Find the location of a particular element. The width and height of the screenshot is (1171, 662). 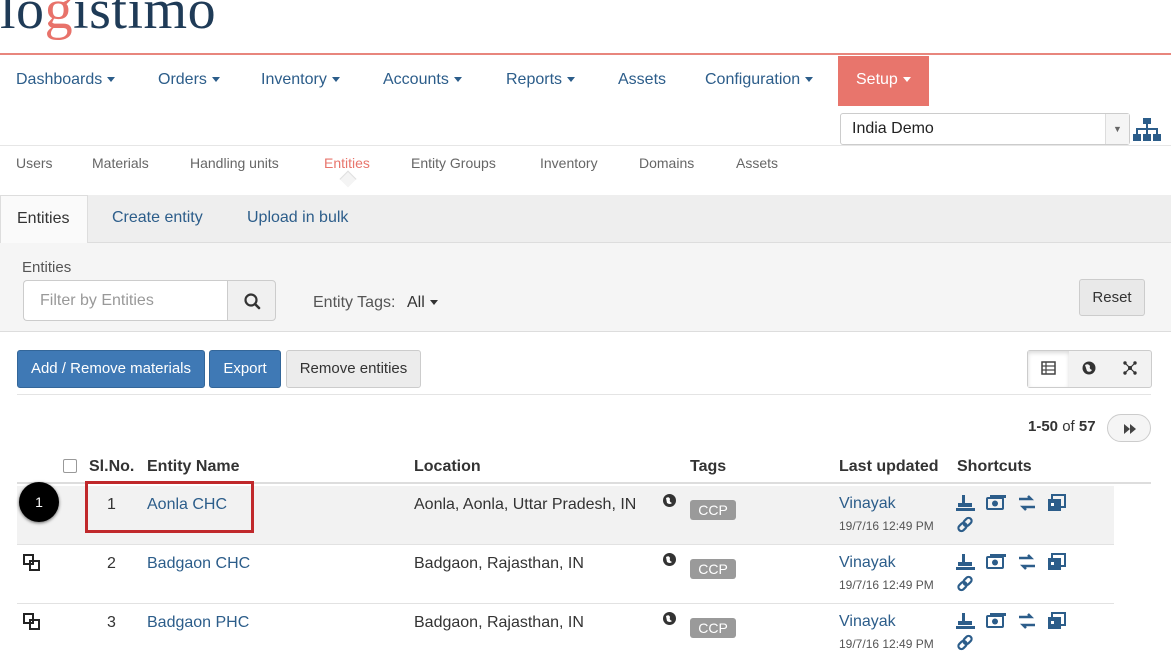

subnav-materials: Materials is located at coordinates (120, 164).